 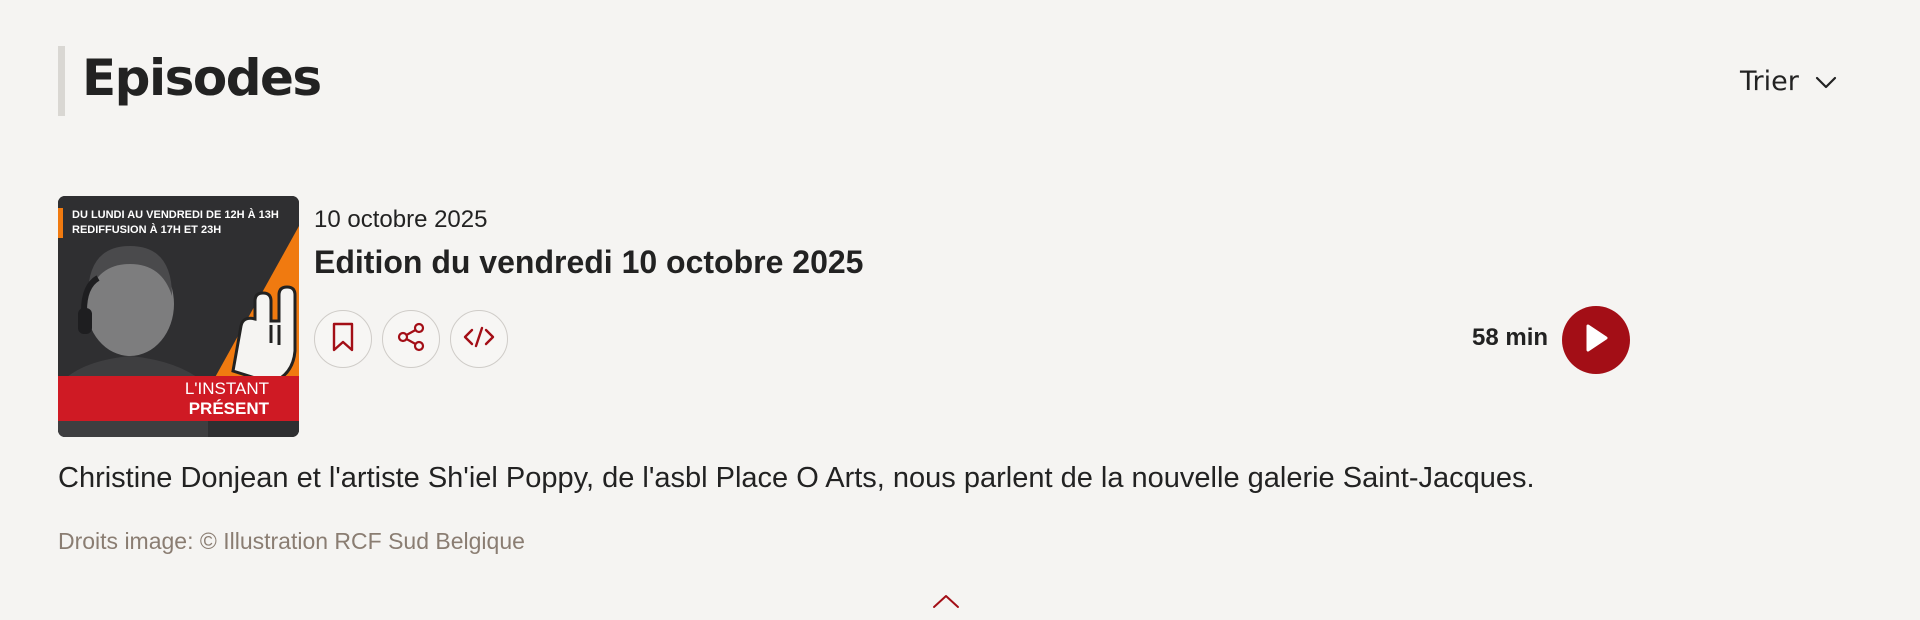 What do you see at coordinates (61, 81) in the screenshot?
I see `header-accent-bar` at bounding box center [61, 81].